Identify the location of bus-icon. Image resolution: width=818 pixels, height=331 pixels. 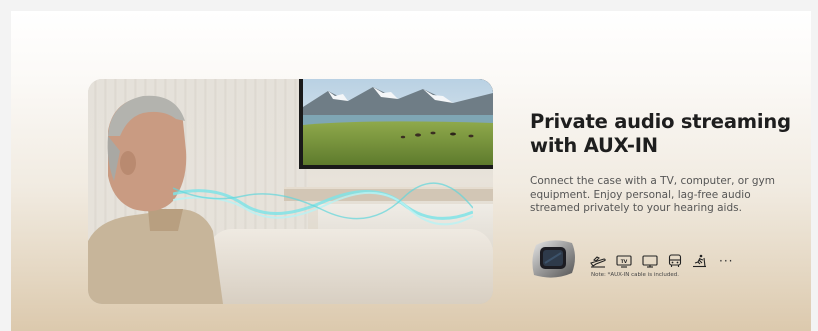
(675, 260).